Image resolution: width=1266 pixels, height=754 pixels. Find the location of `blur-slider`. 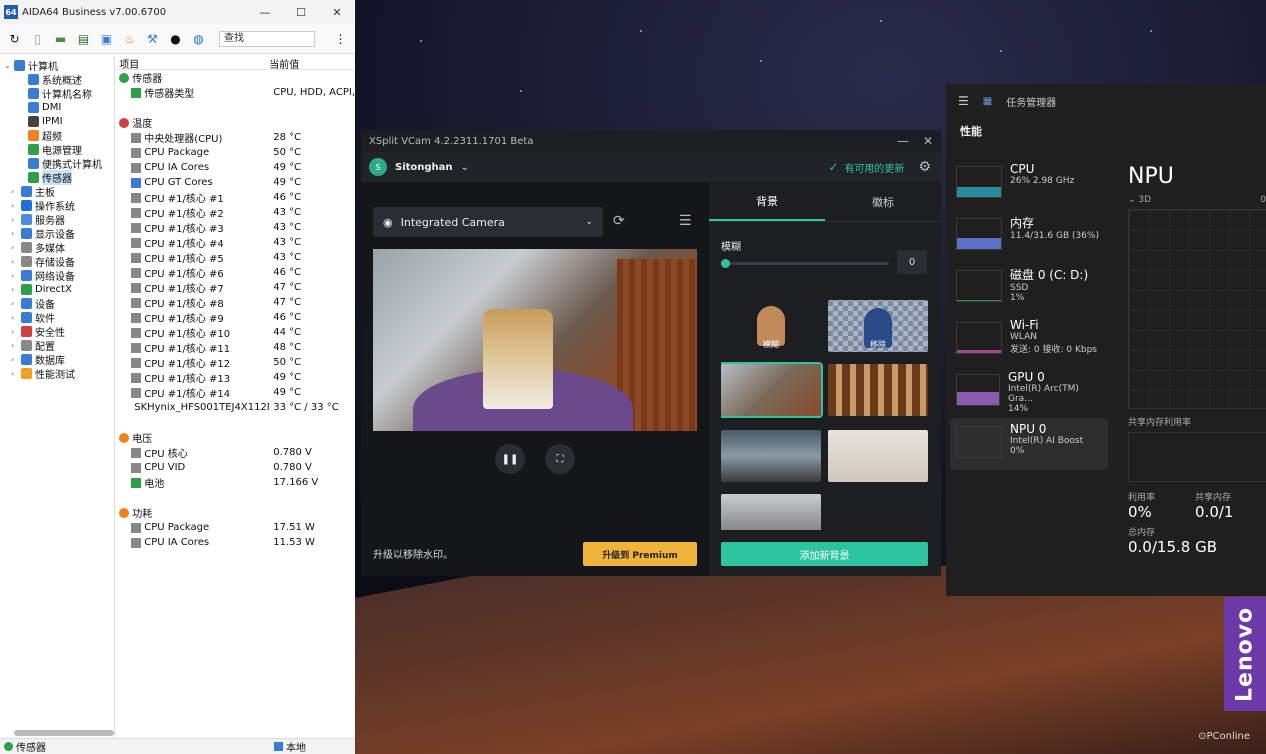

blur-slider is located at coordinates (805, 263).